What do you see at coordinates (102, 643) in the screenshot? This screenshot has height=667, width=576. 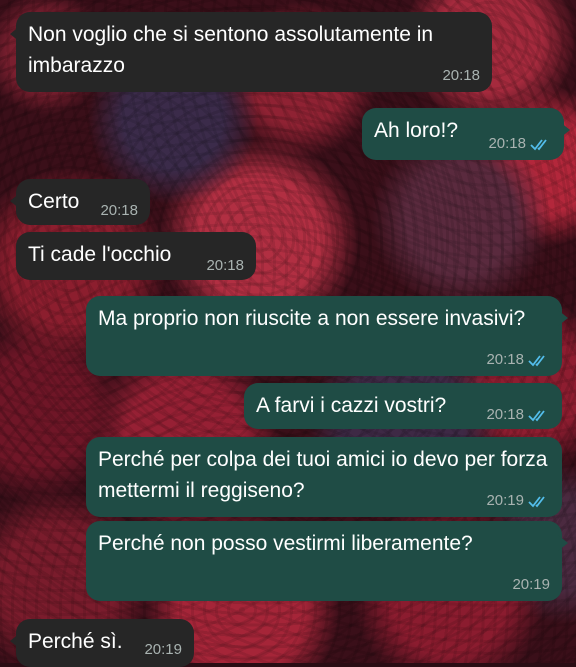 I see `message-bubble-incoming: Perché sì. 20:19` at bounding box center [102, 643].